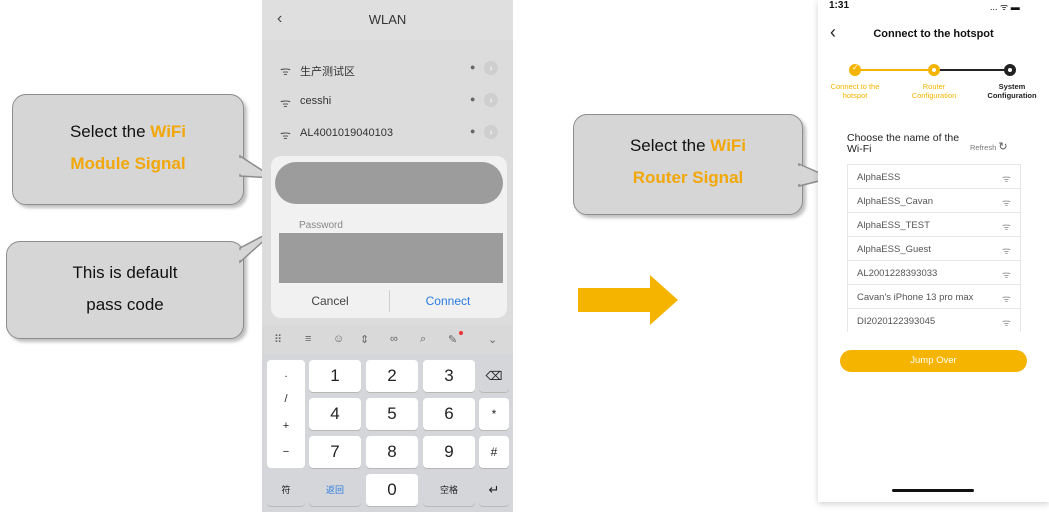 The width and height of the screenshot is (1049, 512). I want to click on network-name-masked, so click(389, 183).